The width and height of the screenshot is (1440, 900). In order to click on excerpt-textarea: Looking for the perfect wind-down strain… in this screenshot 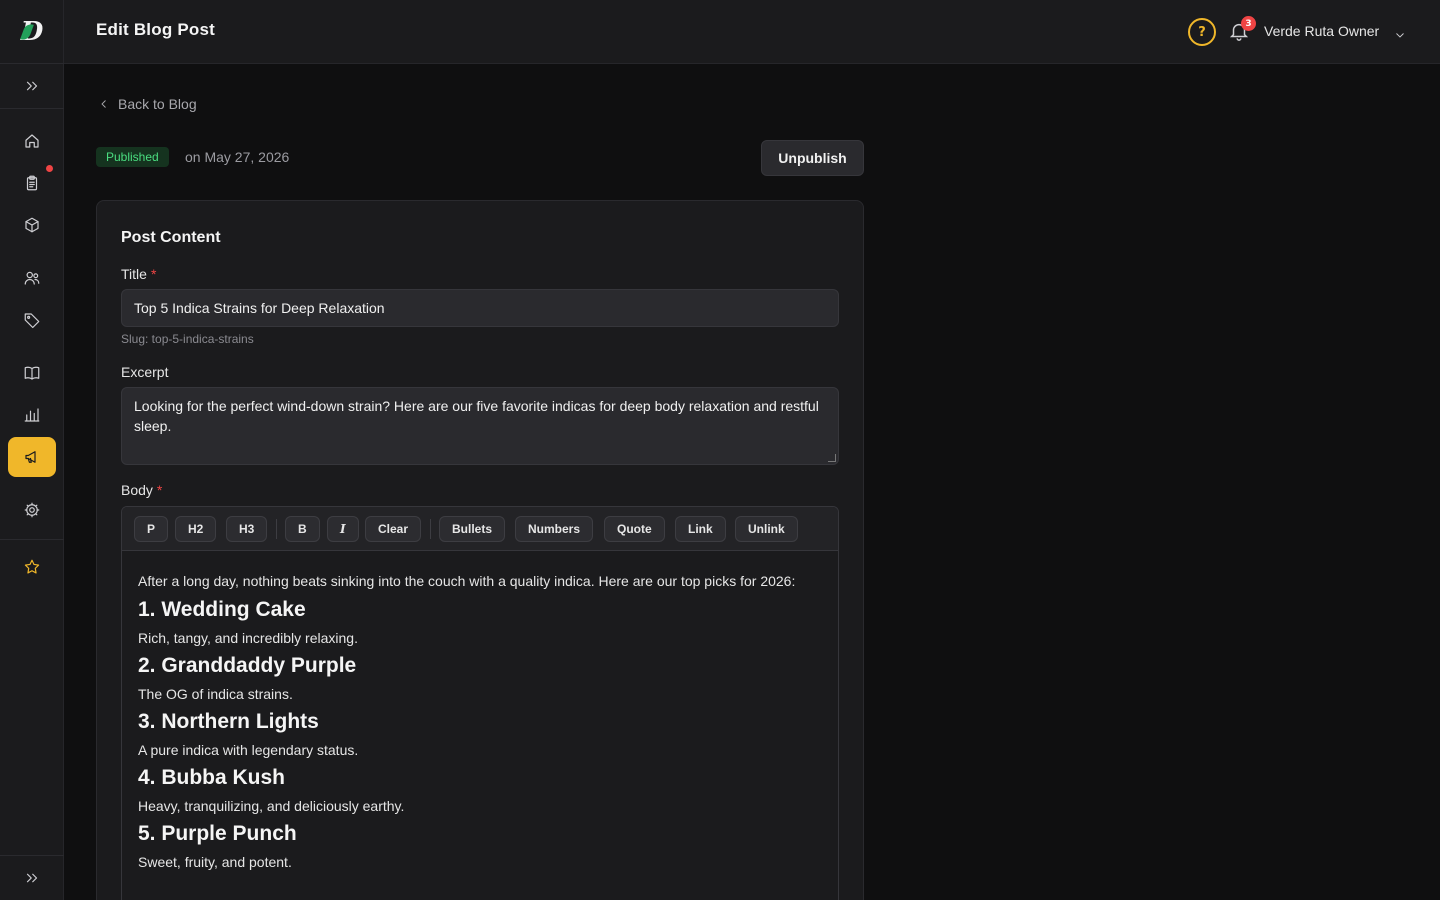, I will do `click(480, 426)`.